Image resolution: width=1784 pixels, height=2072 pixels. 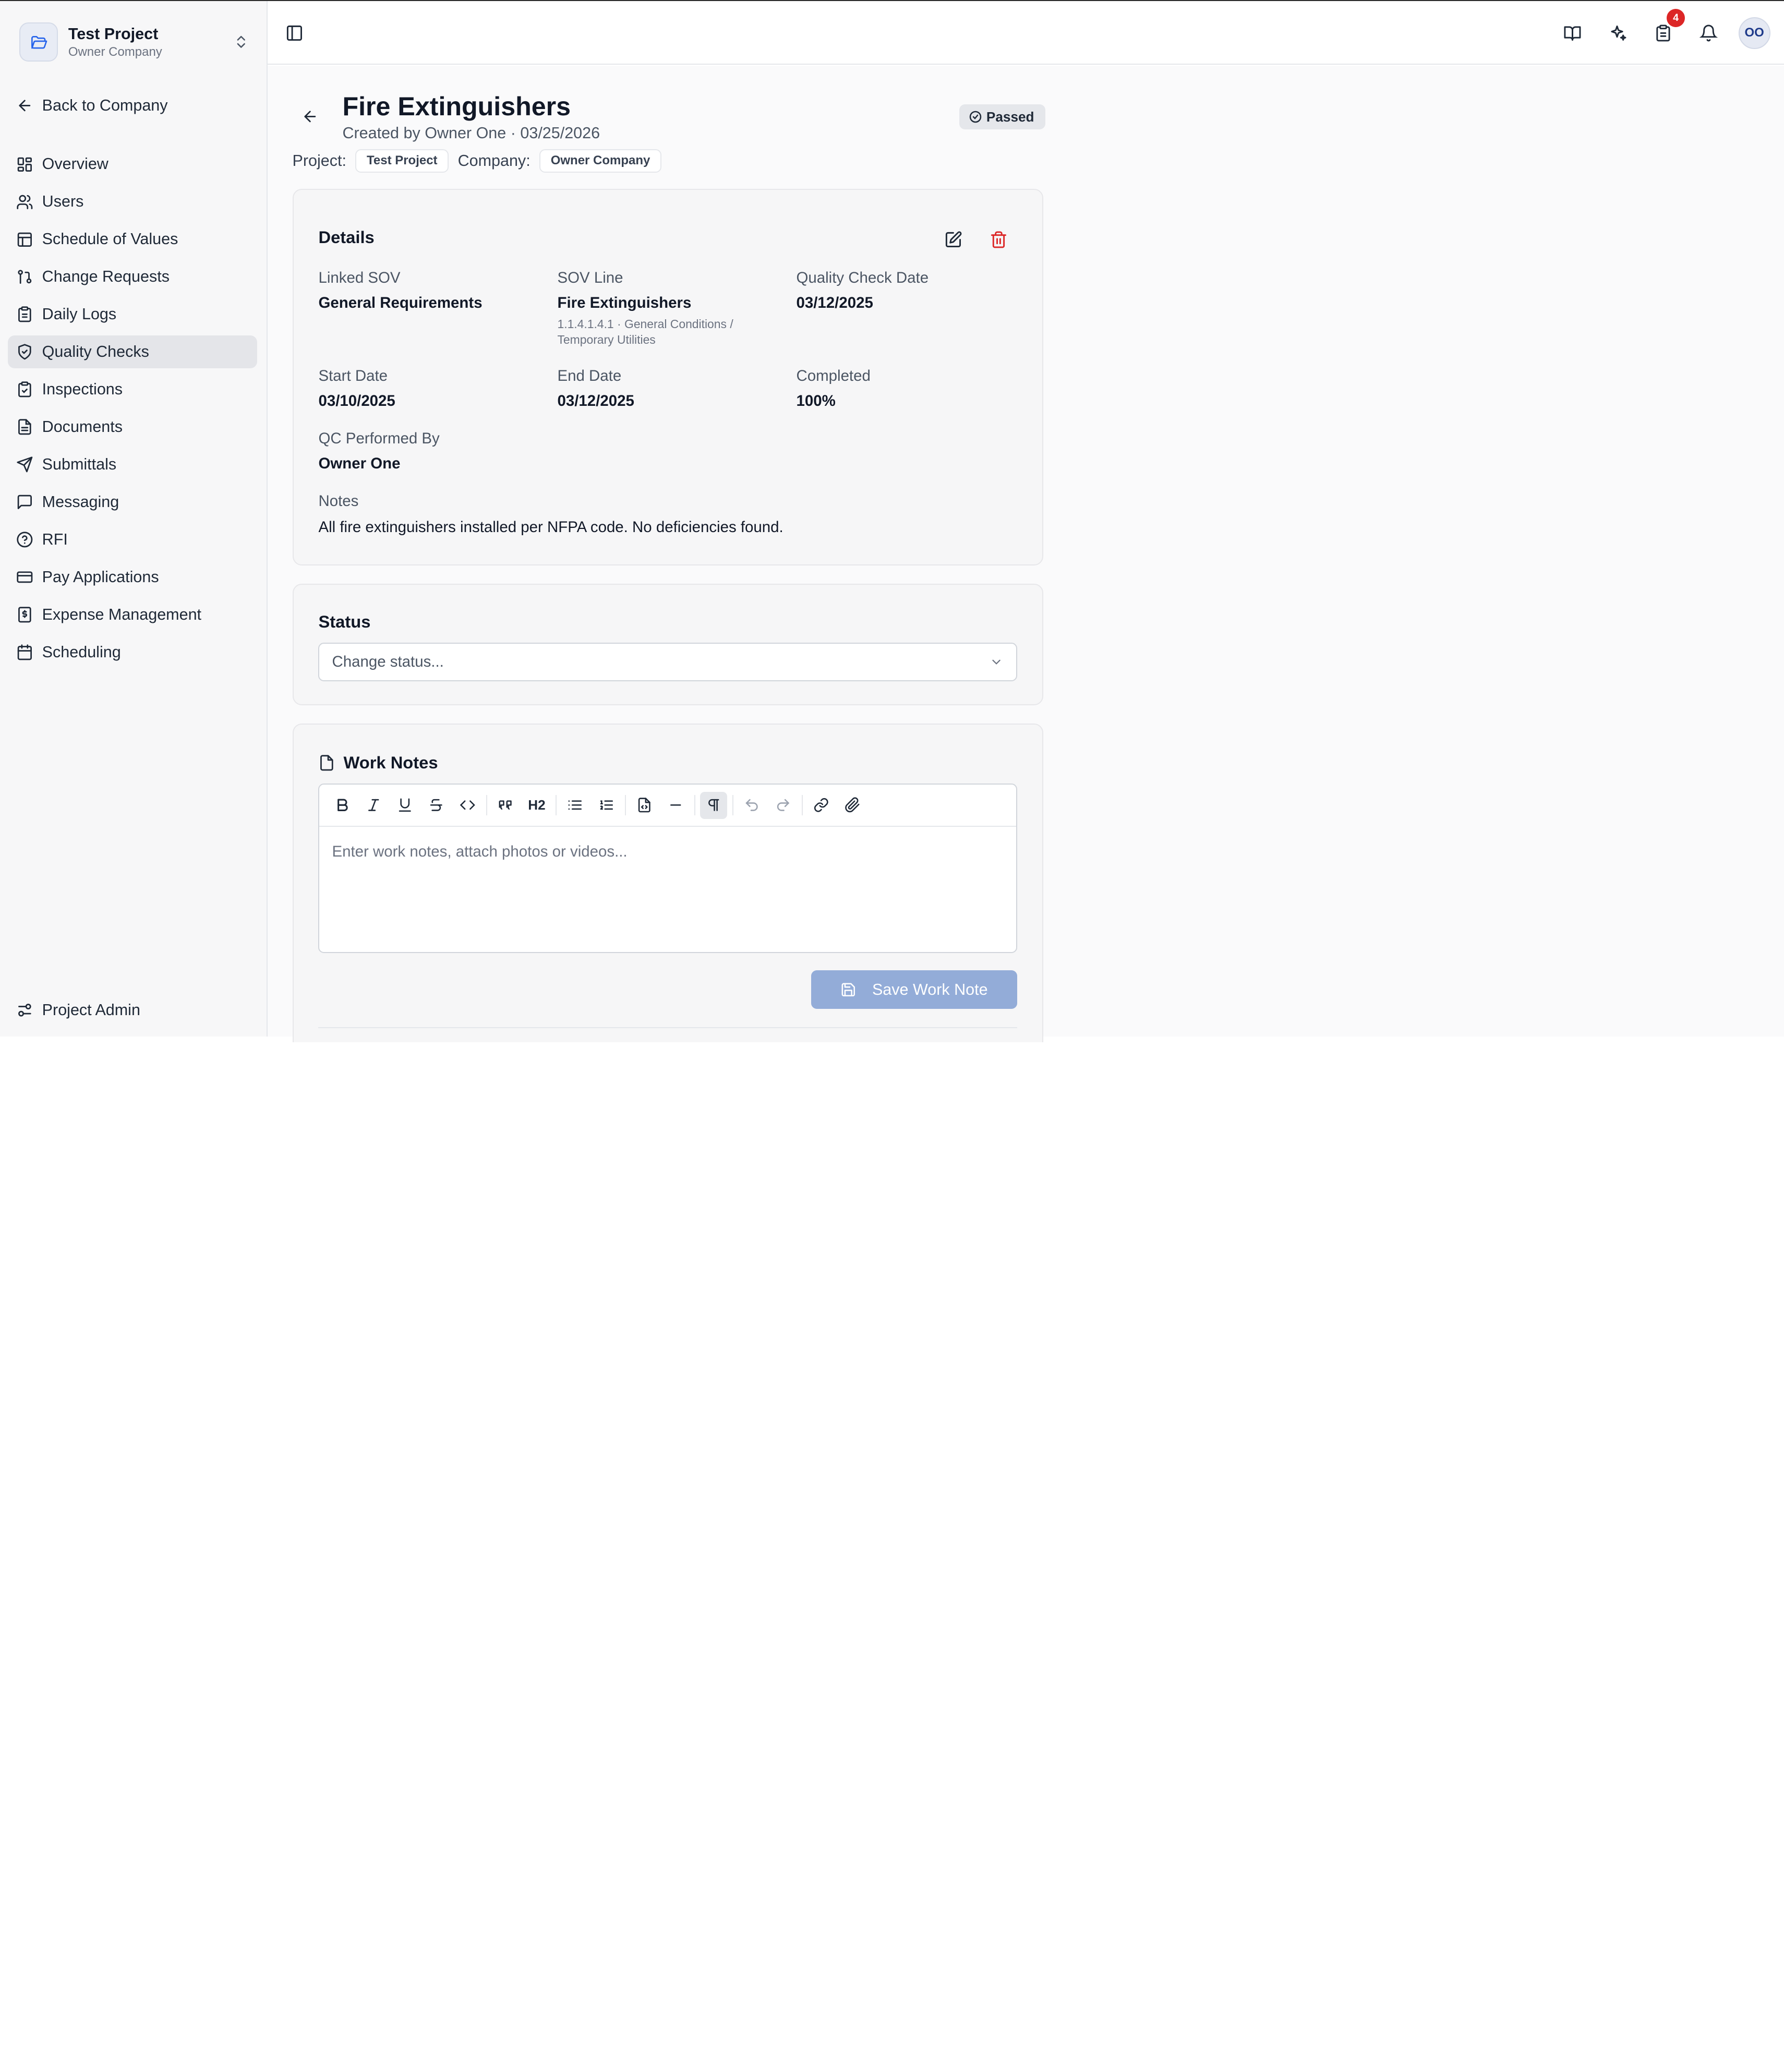 I want to click on git-pull-request-icon, so click(x=24, y=277).